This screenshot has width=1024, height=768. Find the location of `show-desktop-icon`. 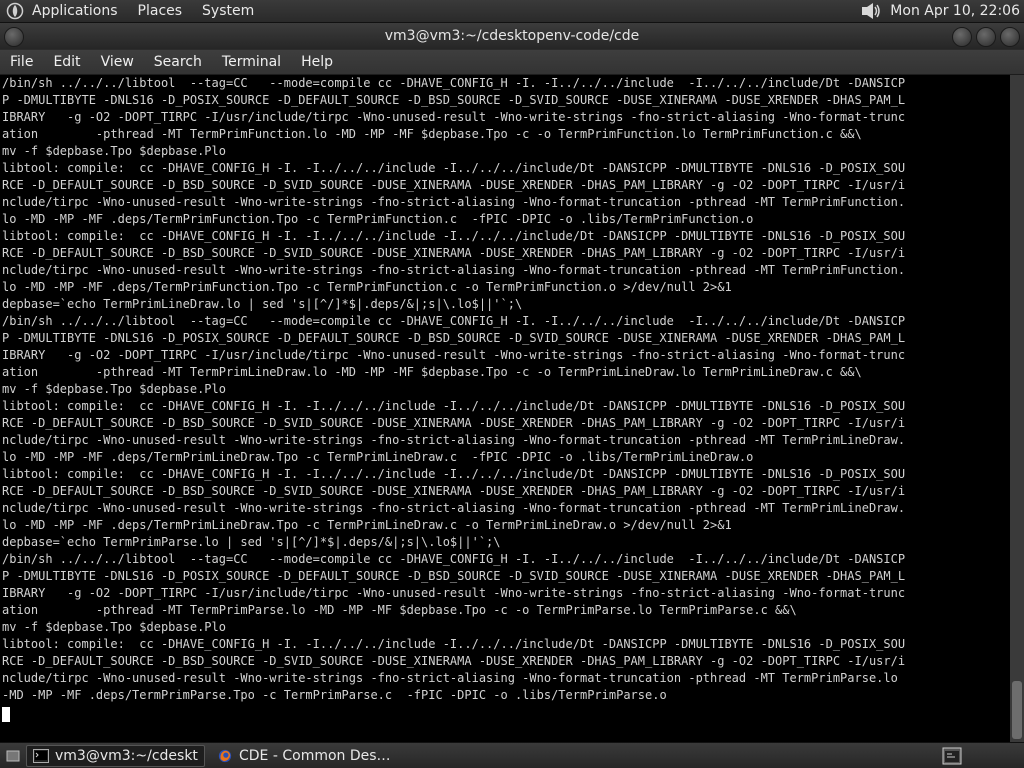

show-desktop-icon is located at coordinates (13, 756).